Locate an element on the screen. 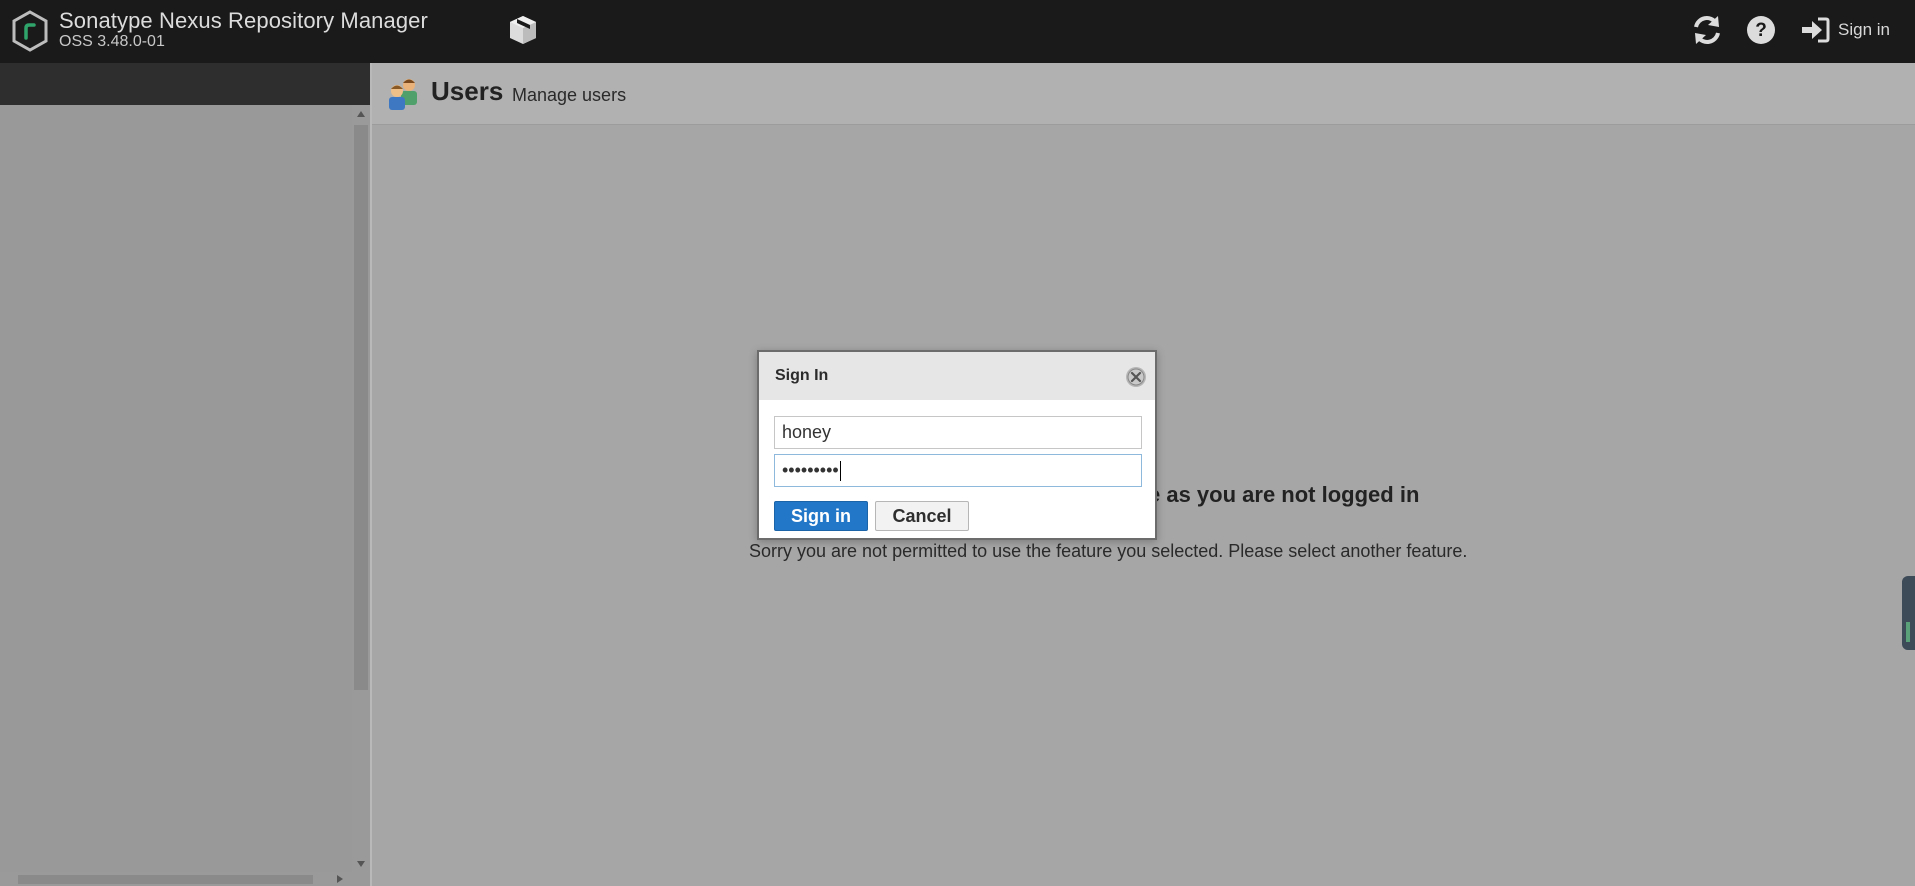 The width and height of the screenshot is (1915, 886). sign-in-icon is located at coordinates (1816, 30).